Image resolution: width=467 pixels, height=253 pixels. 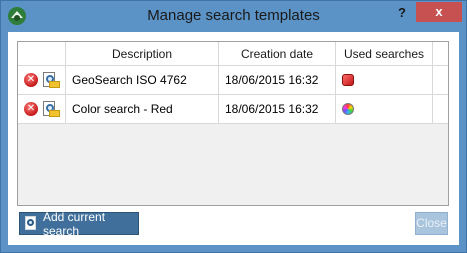 I want to click on table-row: ✕ GeoSearch ISO 4762 18/06/2015 16:32, so click(x=233, y=80).